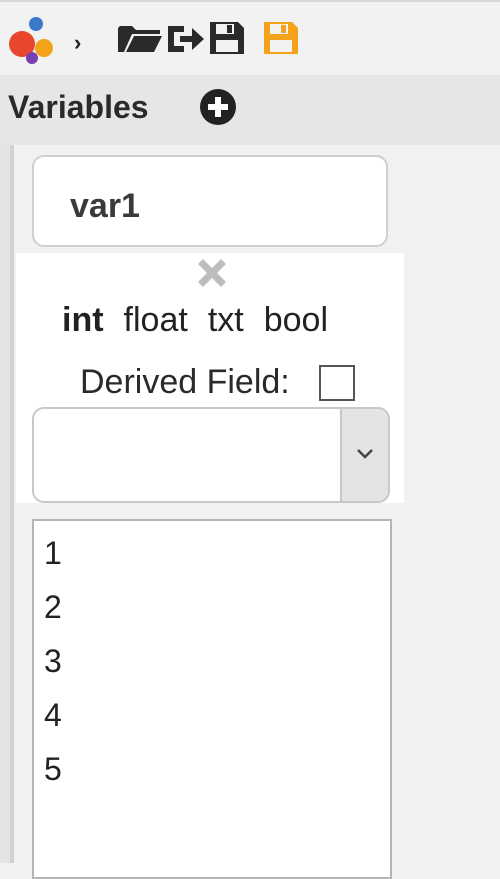  Describe the element at coordinates (227, 38) in the screenshot. I see `save-icon` at that location.